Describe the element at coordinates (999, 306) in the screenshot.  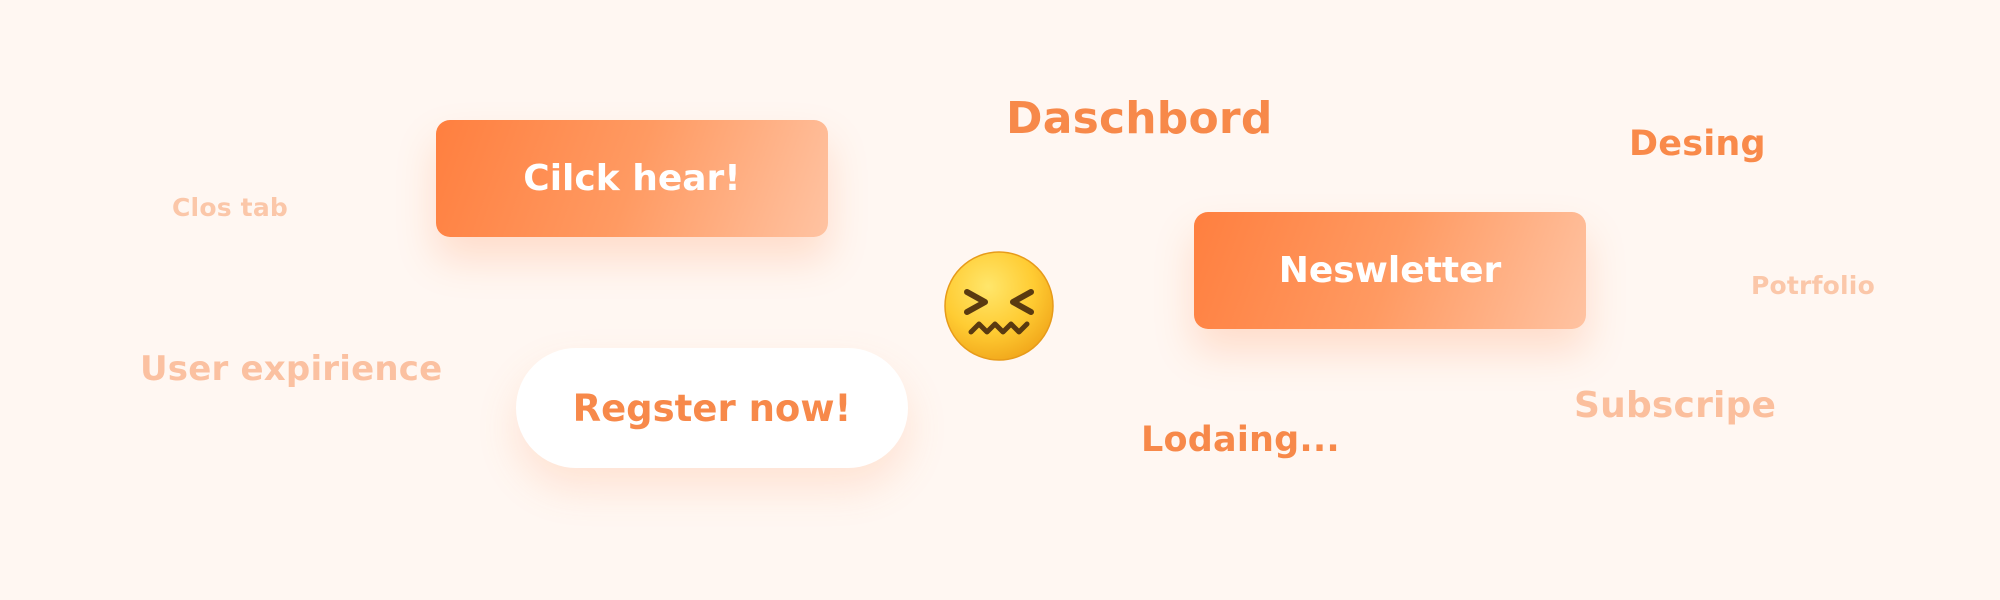
I see `confounded-face-icon` at that location.